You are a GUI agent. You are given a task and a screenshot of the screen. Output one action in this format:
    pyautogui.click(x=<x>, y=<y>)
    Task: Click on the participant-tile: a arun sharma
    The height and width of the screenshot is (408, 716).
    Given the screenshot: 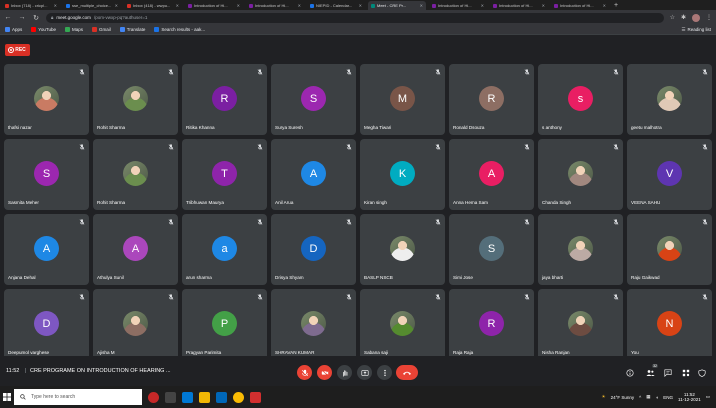 What is the action you would take?
    pyautogui.click(x=224, y=249)
    